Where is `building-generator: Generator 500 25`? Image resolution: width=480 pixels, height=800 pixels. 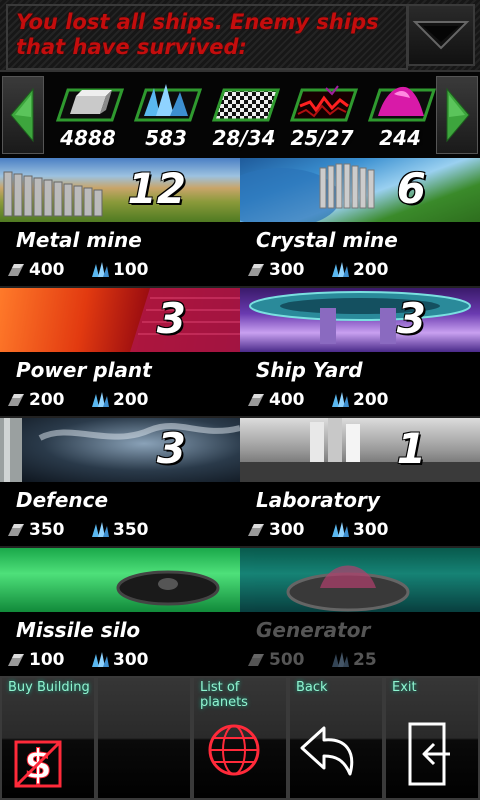
building-generator: Generator 500 25 is located at coordinates (360, 613).